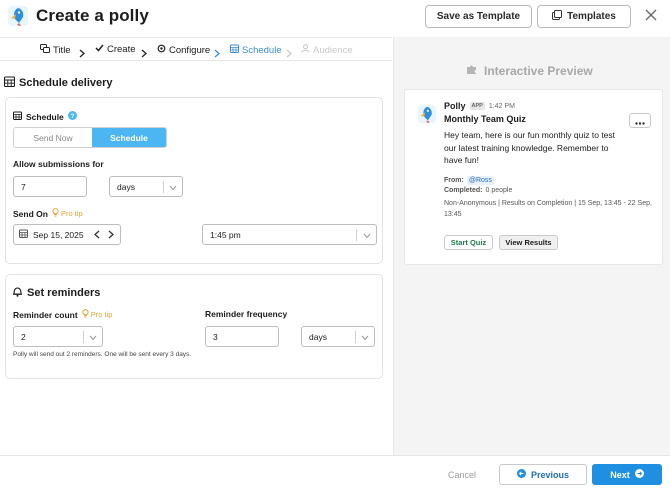  Describe the element at coordinates (129, 137) in the screenshot. I see `schedule-toggle-button: Schedule` at that location.